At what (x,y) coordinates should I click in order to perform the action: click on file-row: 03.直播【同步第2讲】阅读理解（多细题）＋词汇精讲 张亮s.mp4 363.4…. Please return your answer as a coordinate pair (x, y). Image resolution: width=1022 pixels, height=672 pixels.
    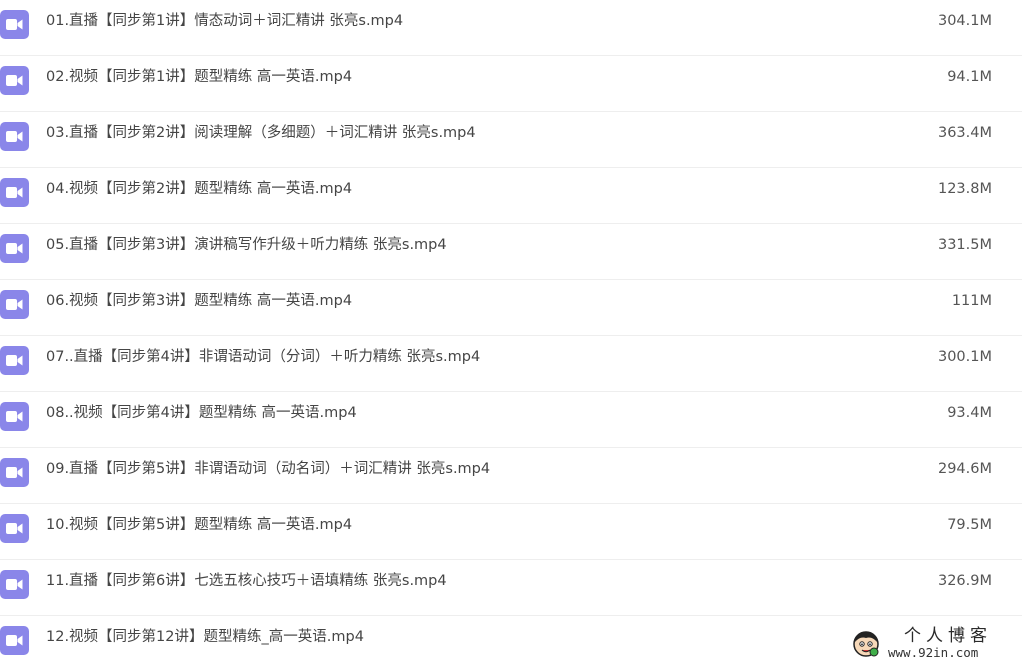
    Looking at the image, I should click on (511, 140).